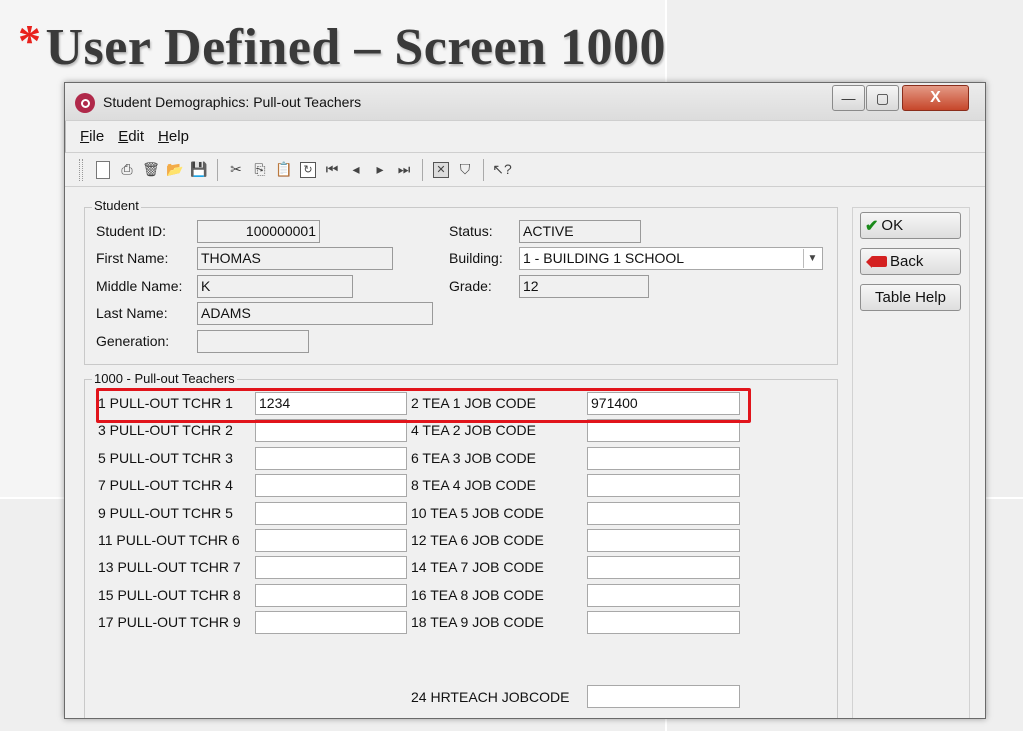  What do you see at coordinates (584, 286) in the screenshot?
I see `grade-field: 12` at bounding box center [584, 286].